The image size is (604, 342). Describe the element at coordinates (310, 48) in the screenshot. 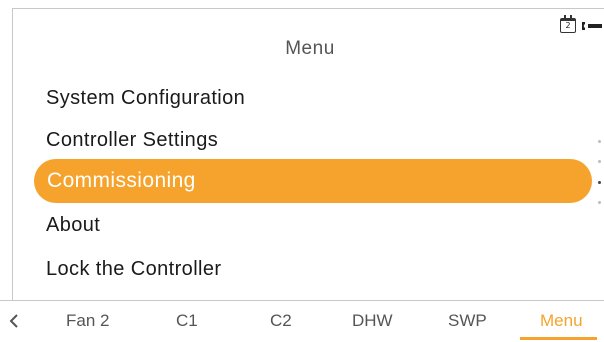

I see `page-title: Menu` at that location.